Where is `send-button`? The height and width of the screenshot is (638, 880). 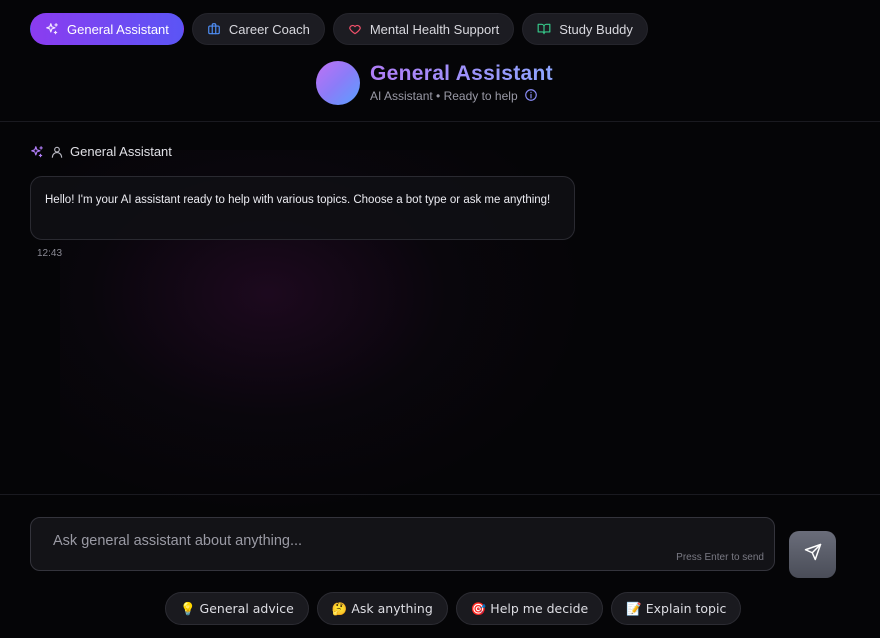
send-button is located at coordinates (812, 554).